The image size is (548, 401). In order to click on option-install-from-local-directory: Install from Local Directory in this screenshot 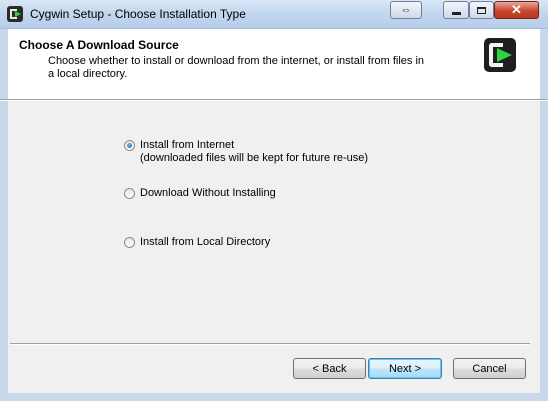, I will do `click(197, 242)`.